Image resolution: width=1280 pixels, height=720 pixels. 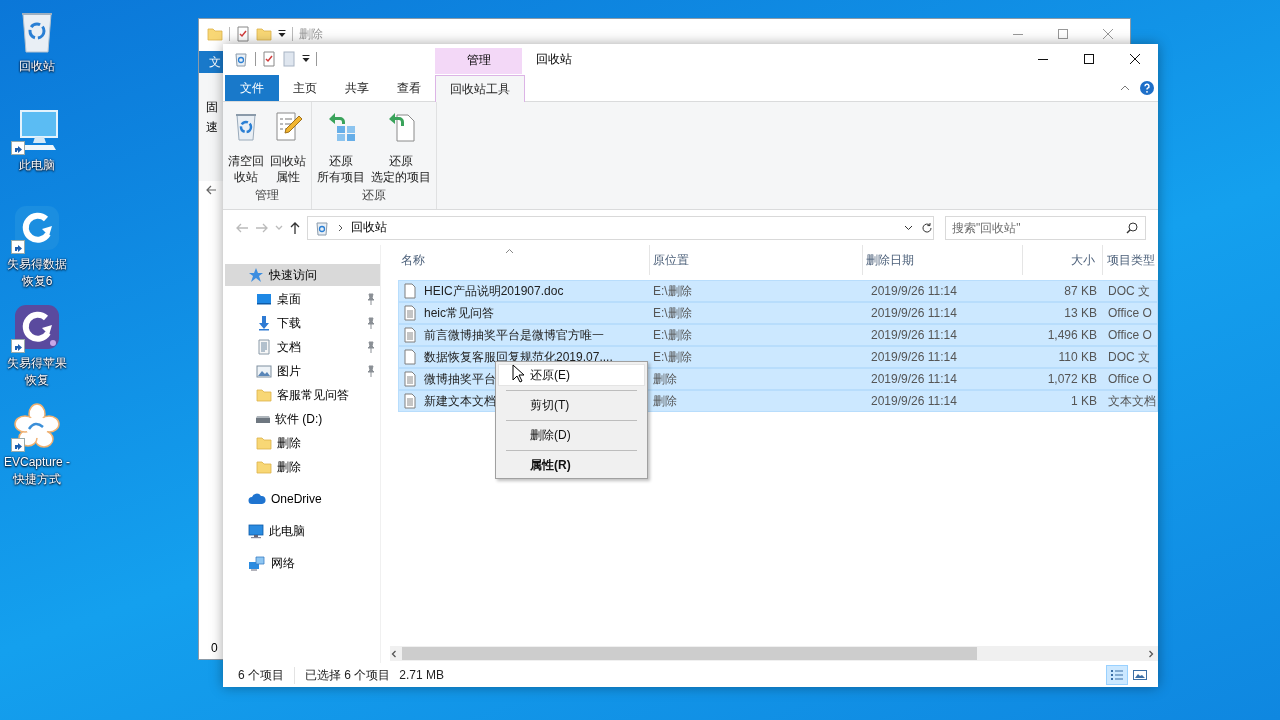 I want to click on cloud-icon, so click(x=257, y=499).